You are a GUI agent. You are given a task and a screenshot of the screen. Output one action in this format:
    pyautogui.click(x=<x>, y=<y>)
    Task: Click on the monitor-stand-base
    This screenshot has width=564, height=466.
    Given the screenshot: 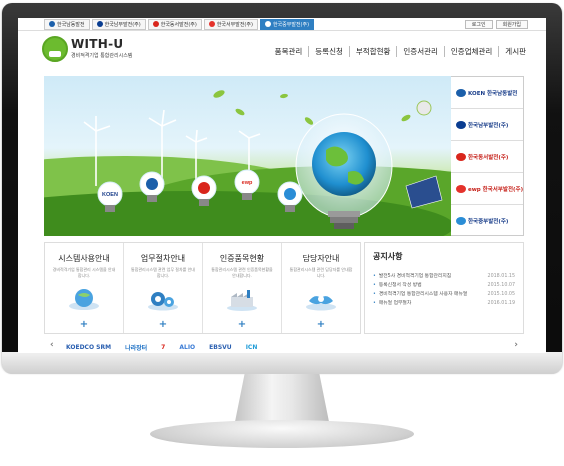 What is the action you would take?
    pyautogui.click(x=282, y=434)
    